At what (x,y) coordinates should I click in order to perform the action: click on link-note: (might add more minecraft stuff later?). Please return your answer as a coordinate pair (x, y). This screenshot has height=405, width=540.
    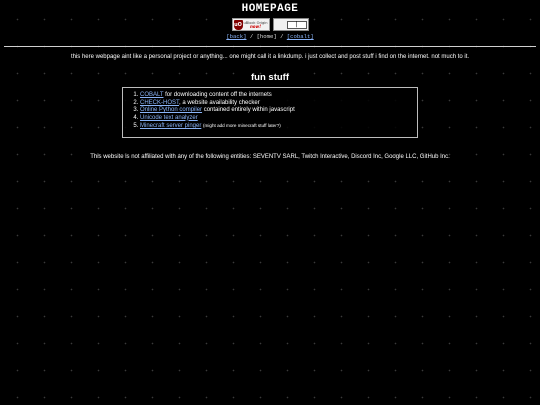
    Looking at the image, I should click on (242, 125).